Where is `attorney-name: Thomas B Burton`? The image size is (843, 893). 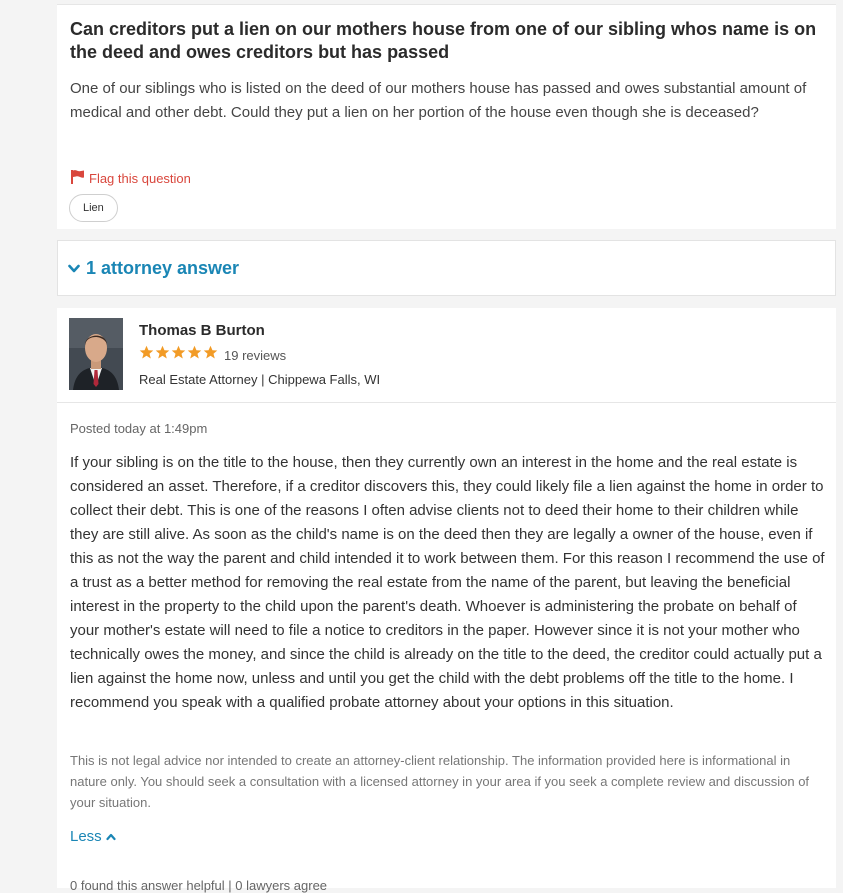 attorney-name: Thomas B Burton is located at coordinates (202, 330).